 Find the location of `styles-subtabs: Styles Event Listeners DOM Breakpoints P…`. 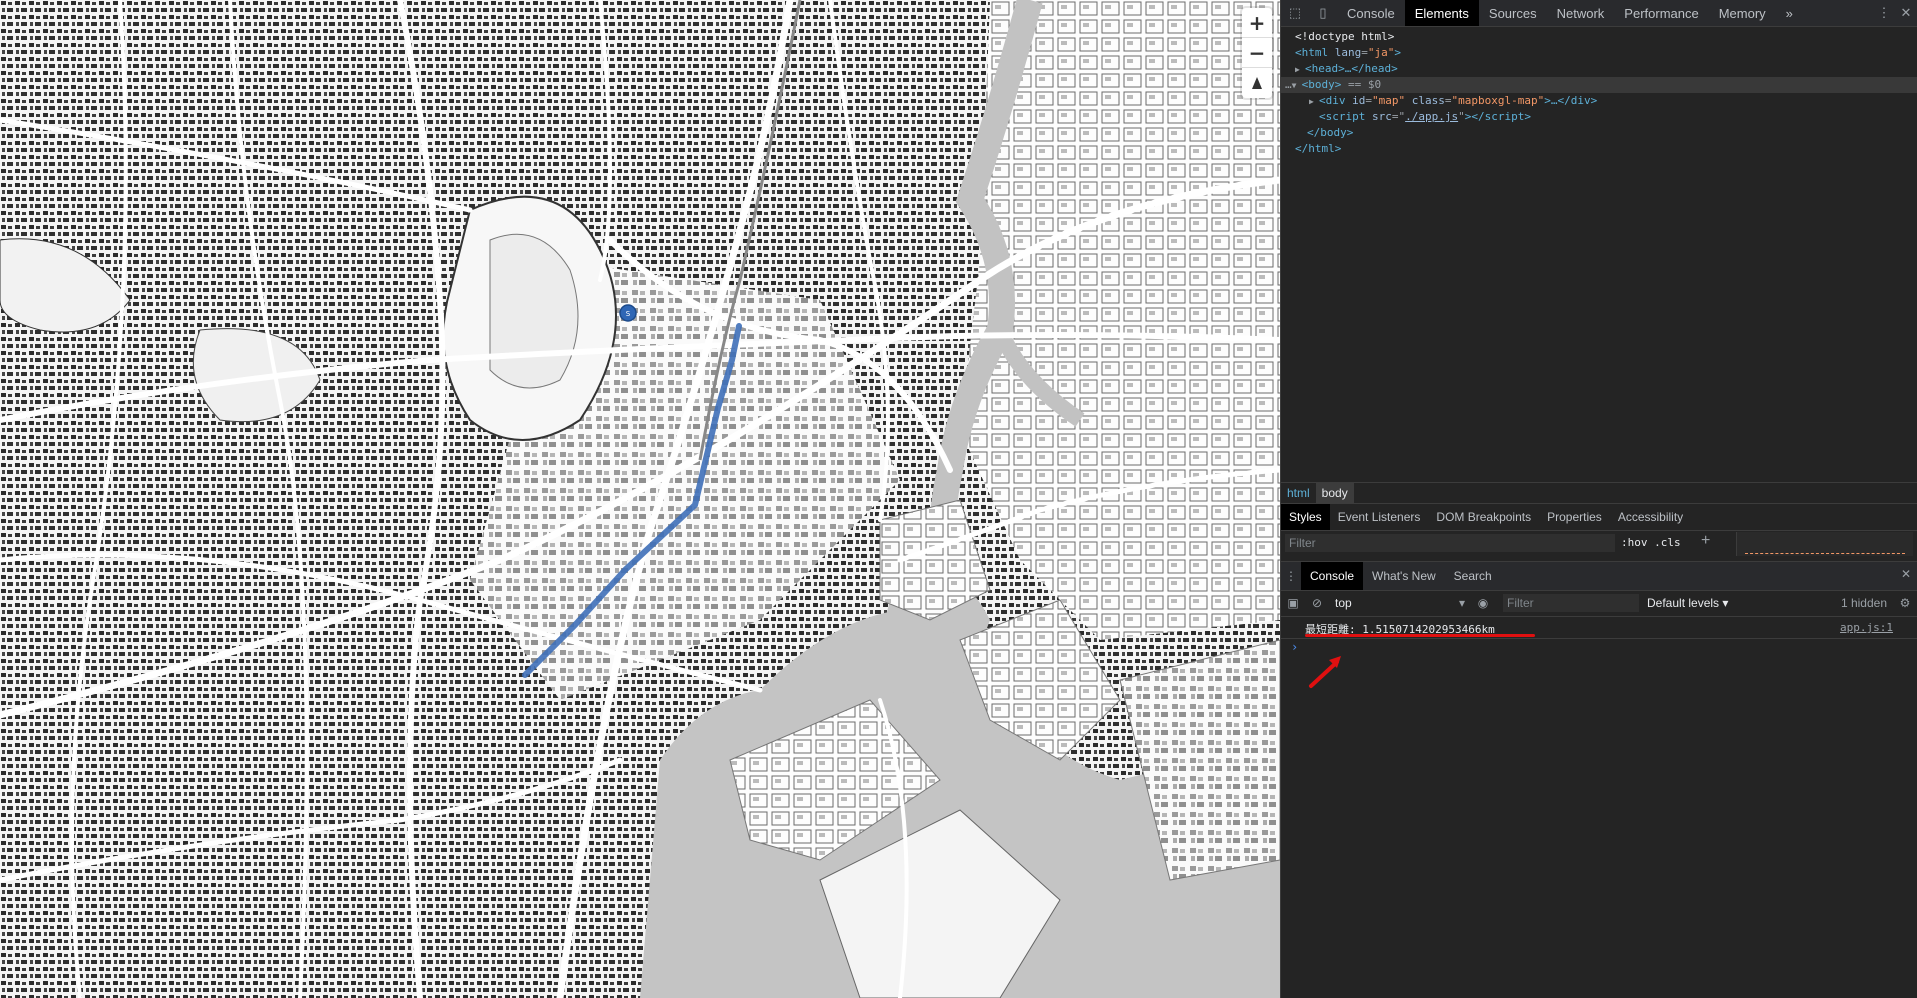

styles-subtabs: Styles Event Listeners DOM Breakpoints P… is located at coordinates (1599, 517).